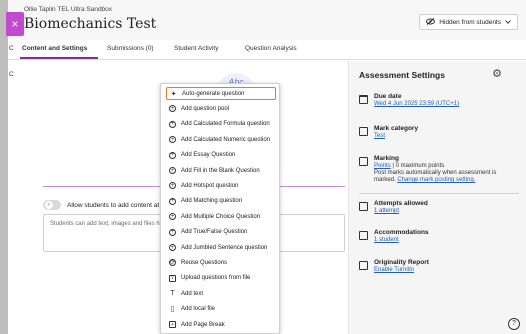  I want to click on menu-item-label: Upload questions from file, so click(216, 278).